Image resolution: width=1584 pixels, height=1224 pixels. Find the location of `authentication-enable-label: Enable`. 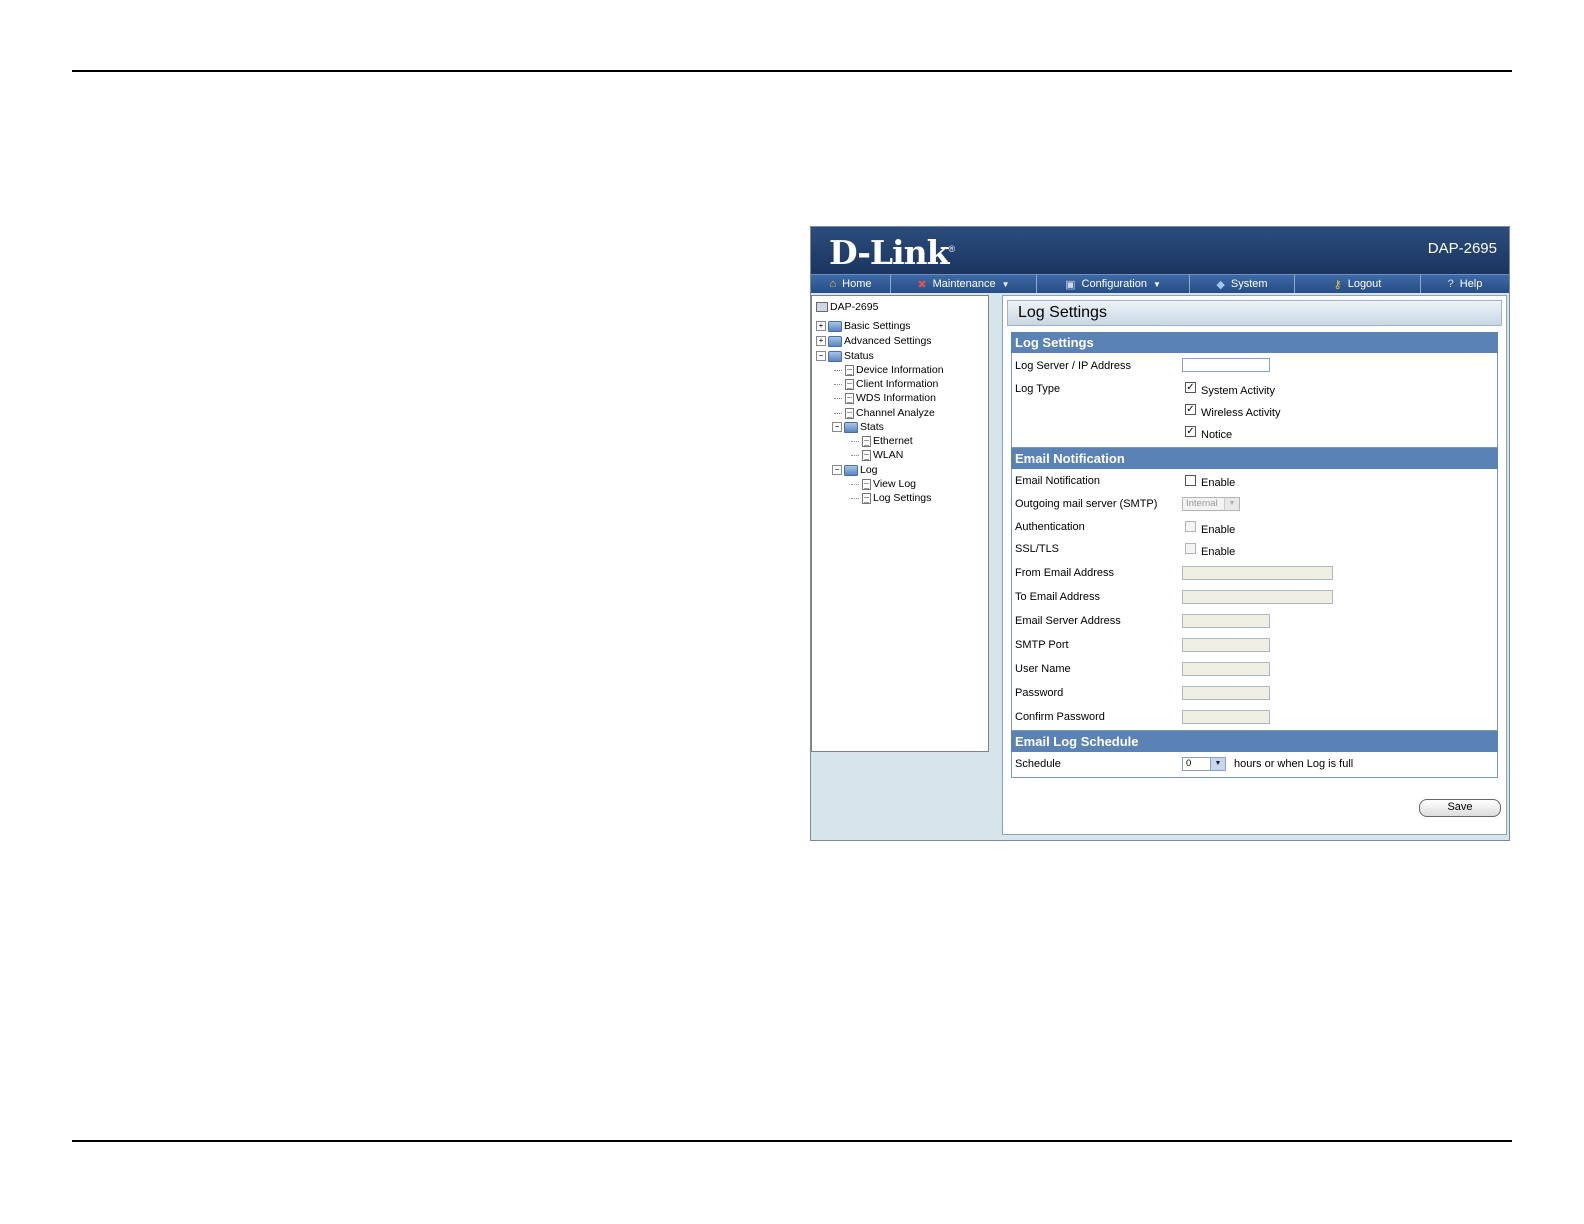

authentication-enable-label: Enable is located at coordinates (1218, 530).